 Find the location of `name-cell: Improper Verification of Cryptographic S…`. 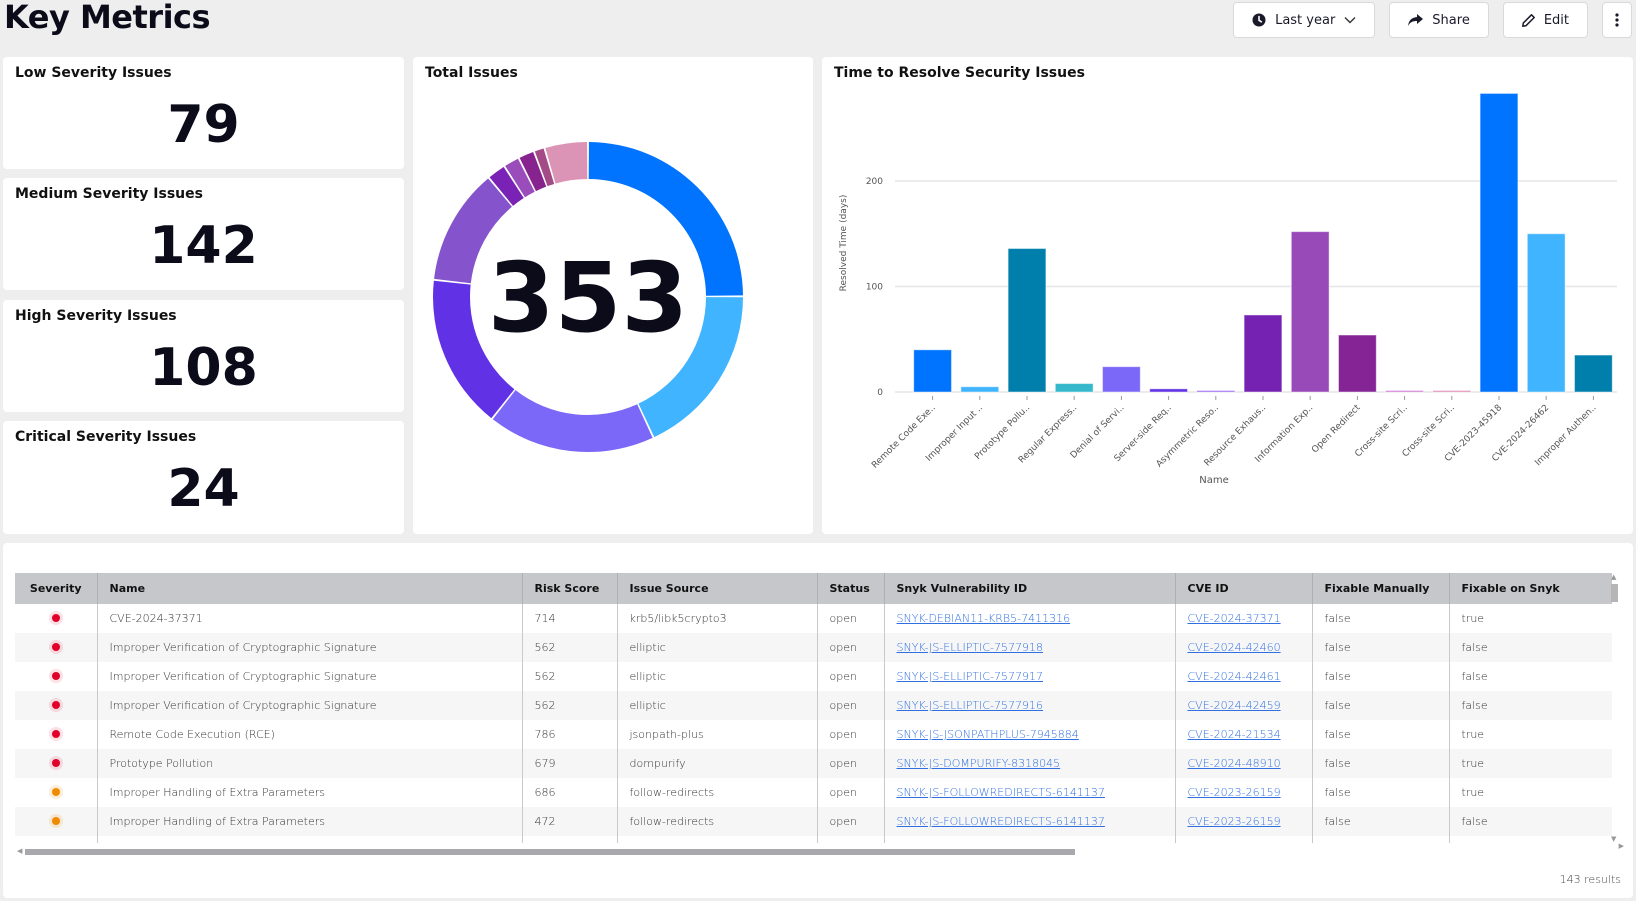

name-cell: Improper Verification of Cryptographic S… is located at coordinates (309, 676).